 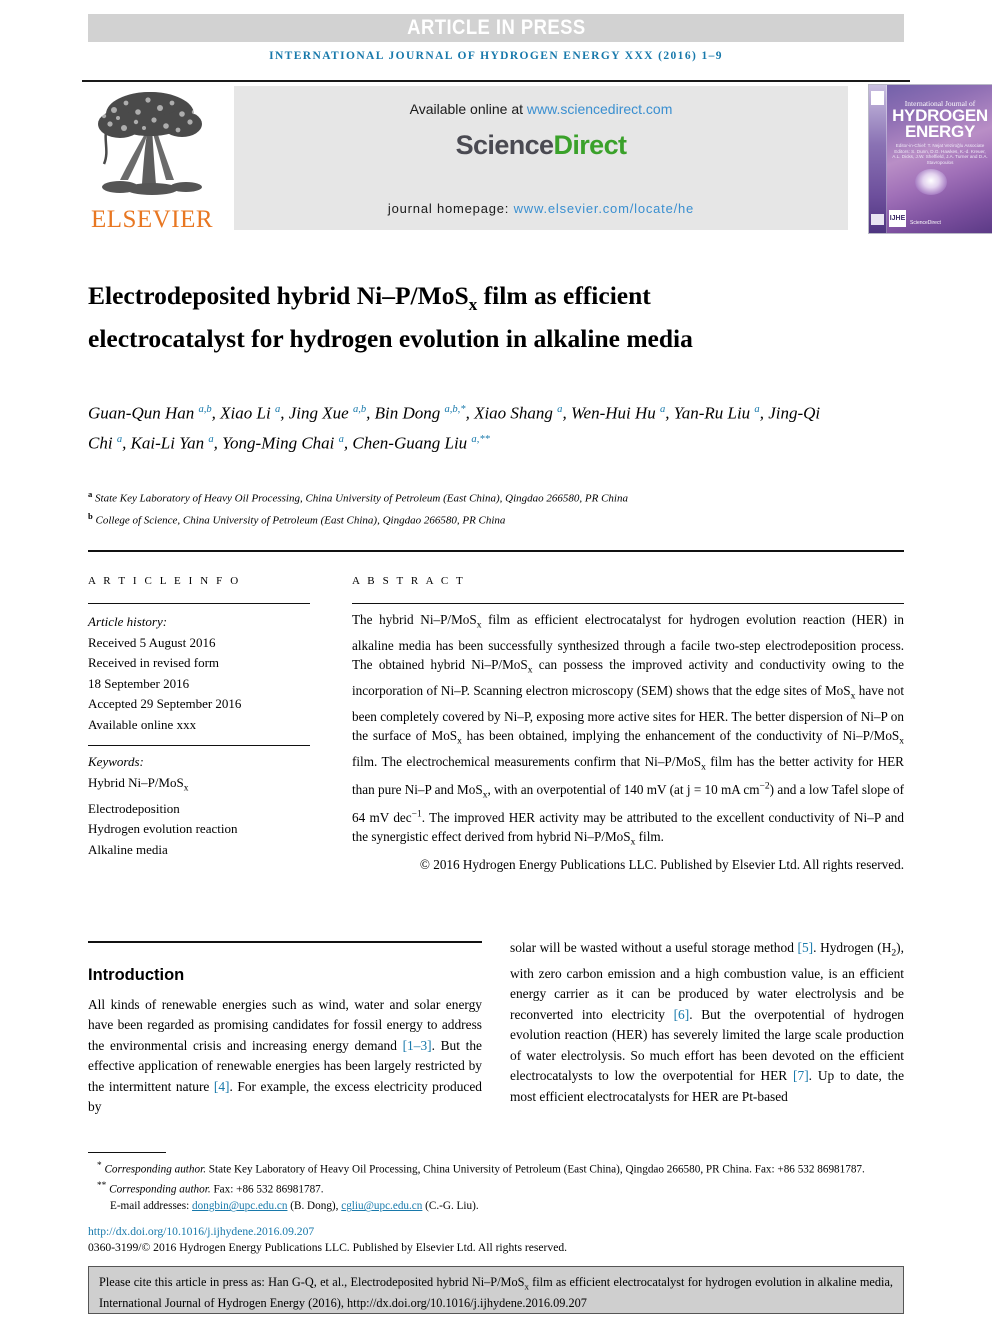 What do you see at coordinates (102, 1186) in the screenshot?
I see `footnote-marker-2: **` at bounding box center [102, 1186].